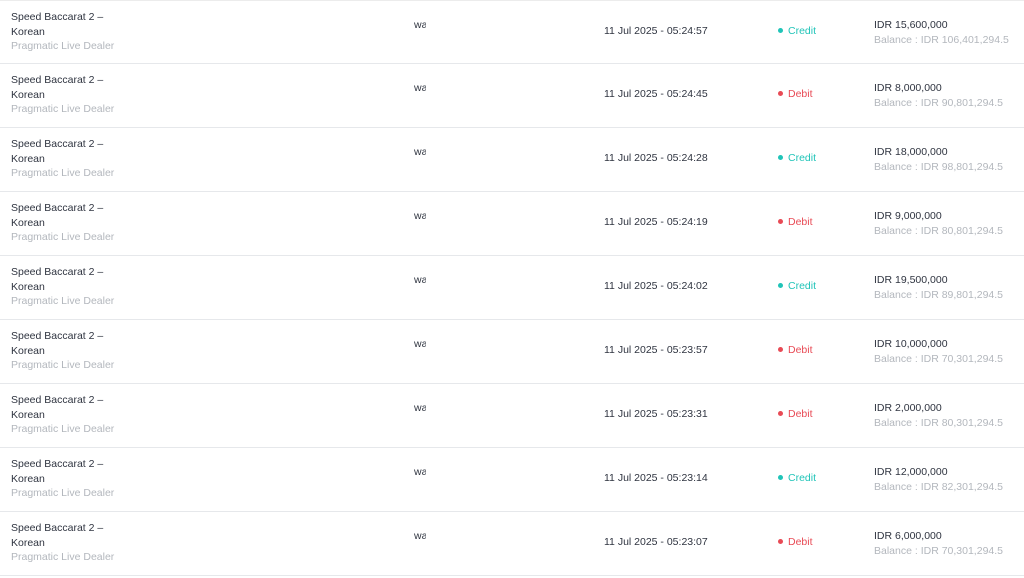 The width and height of the screenshot is (1024, 578). Describe the element at coordinates (939, 294) in the screenshot. I see `running-balance: Balance : IDR 89,801,294.5` at that location.